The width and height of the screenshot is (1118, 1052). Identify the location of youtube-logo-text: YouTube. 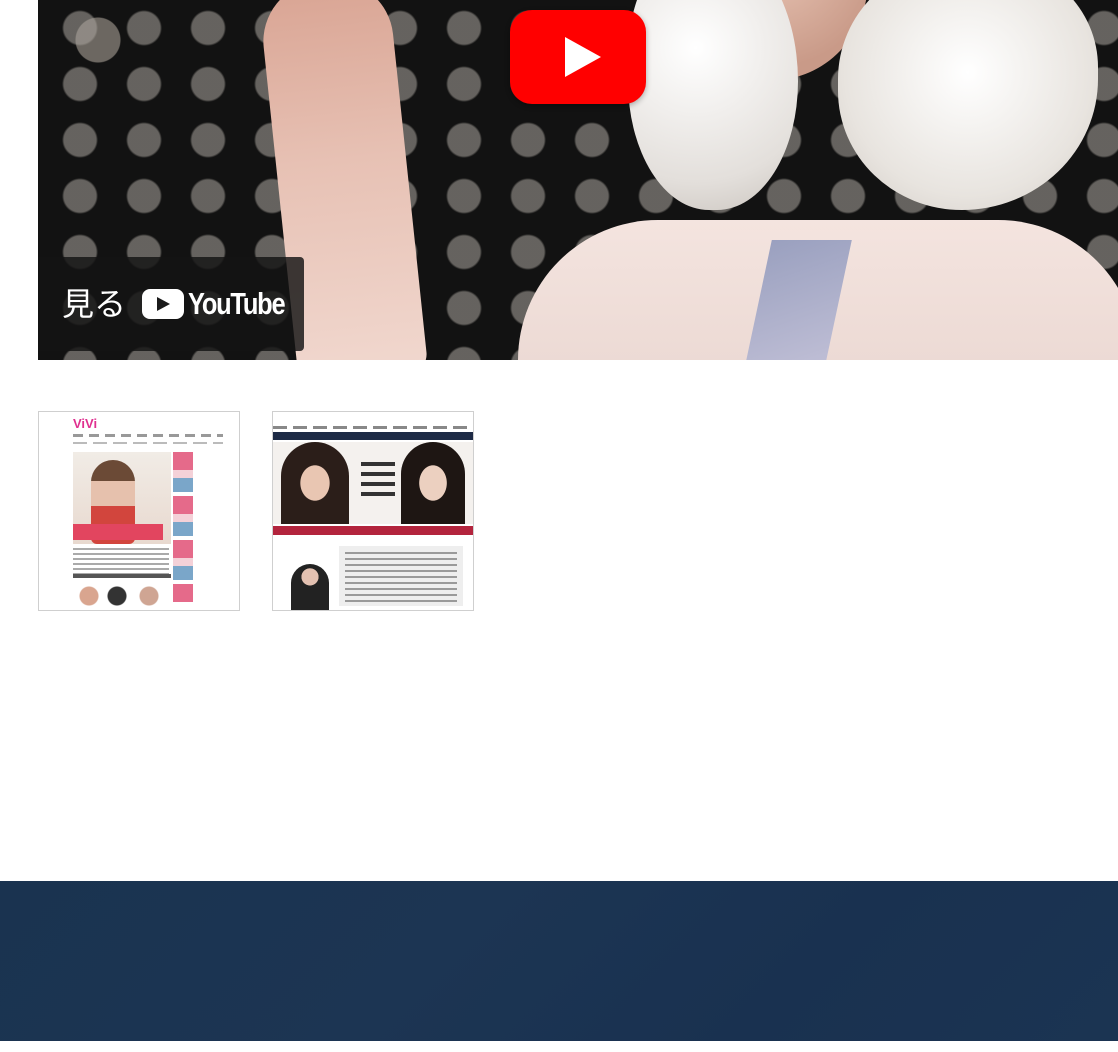
(237, 303).